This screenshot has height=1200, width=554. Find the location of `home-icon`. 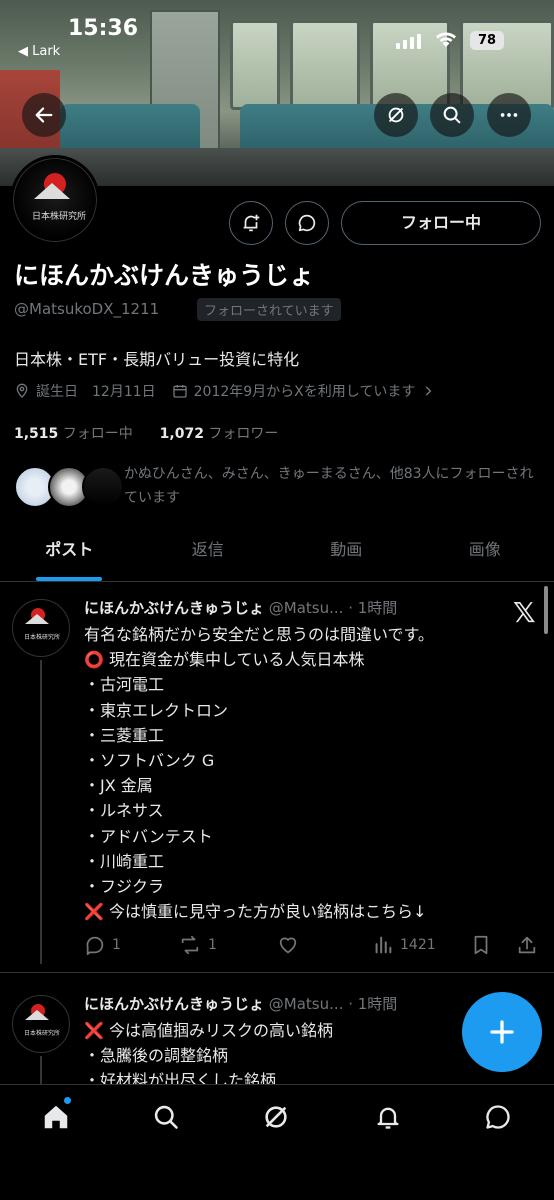

home-icon is located at coordinates (56, 1117).